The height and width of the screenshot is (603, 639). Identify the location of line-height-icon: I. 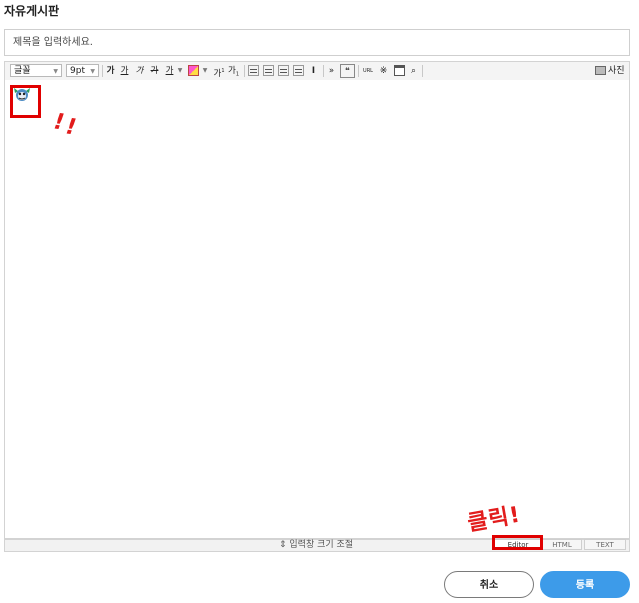
(313, 71).